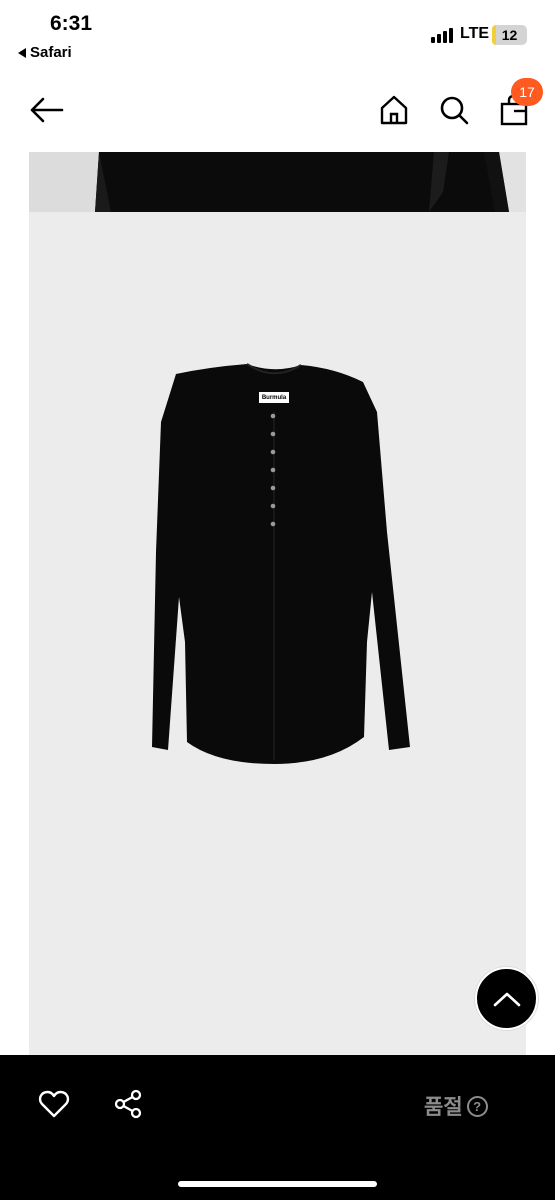  I want to click on home-indicator, so click(277, 1184).